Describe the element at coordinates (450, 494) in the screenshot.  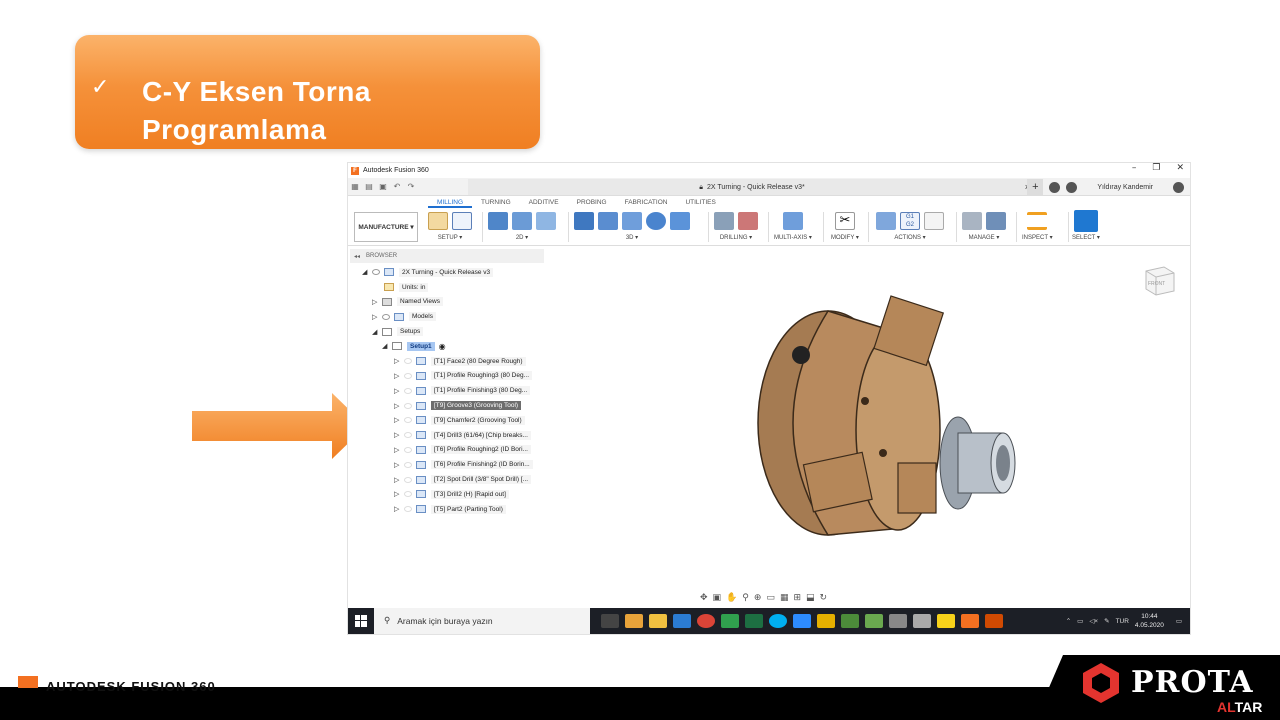
I see `operation-item: ▷ [T3] Drill2 (H) [Rapid out]` at that location.